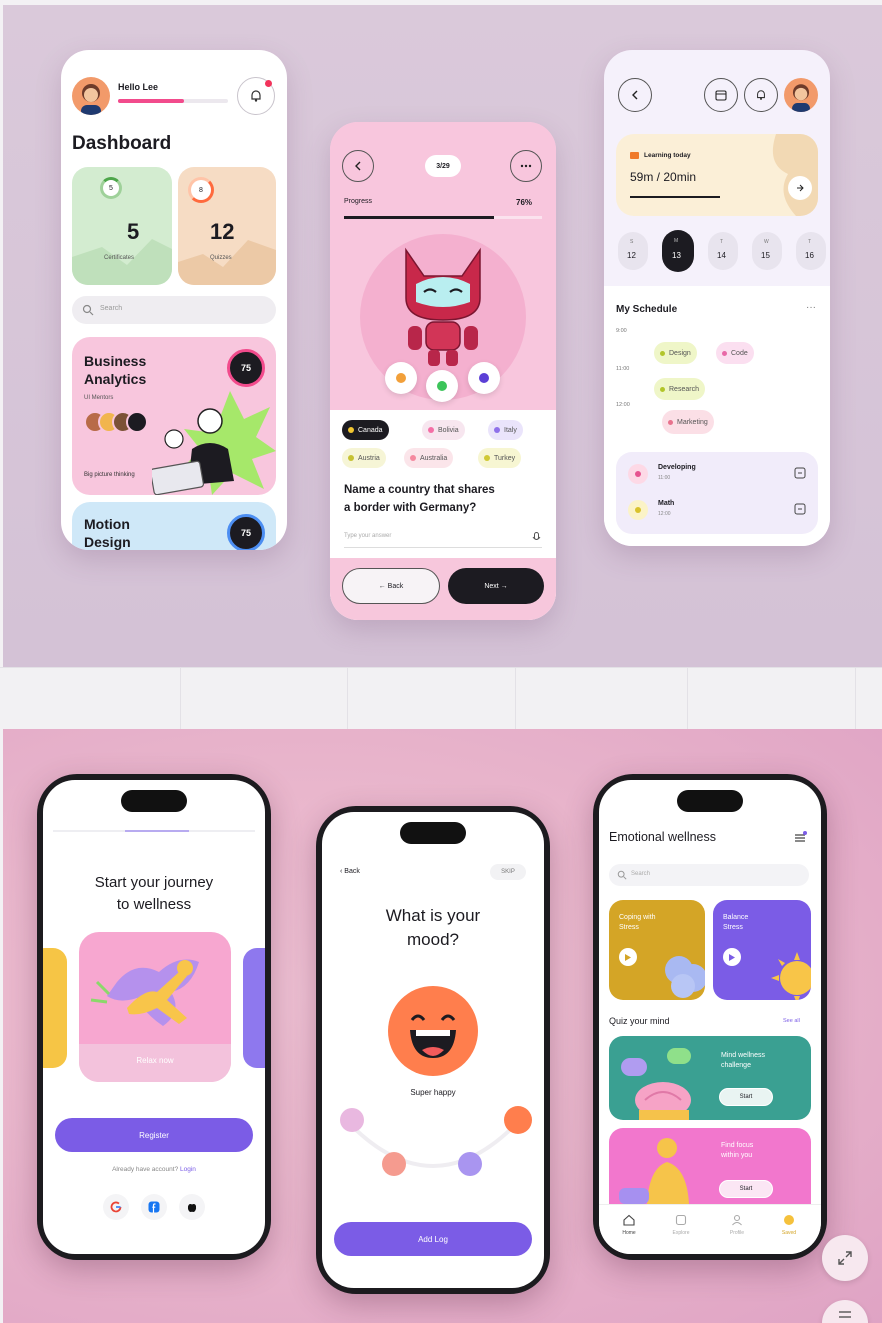  I want to click on relaxing-person-illustration, so click(144, 992).